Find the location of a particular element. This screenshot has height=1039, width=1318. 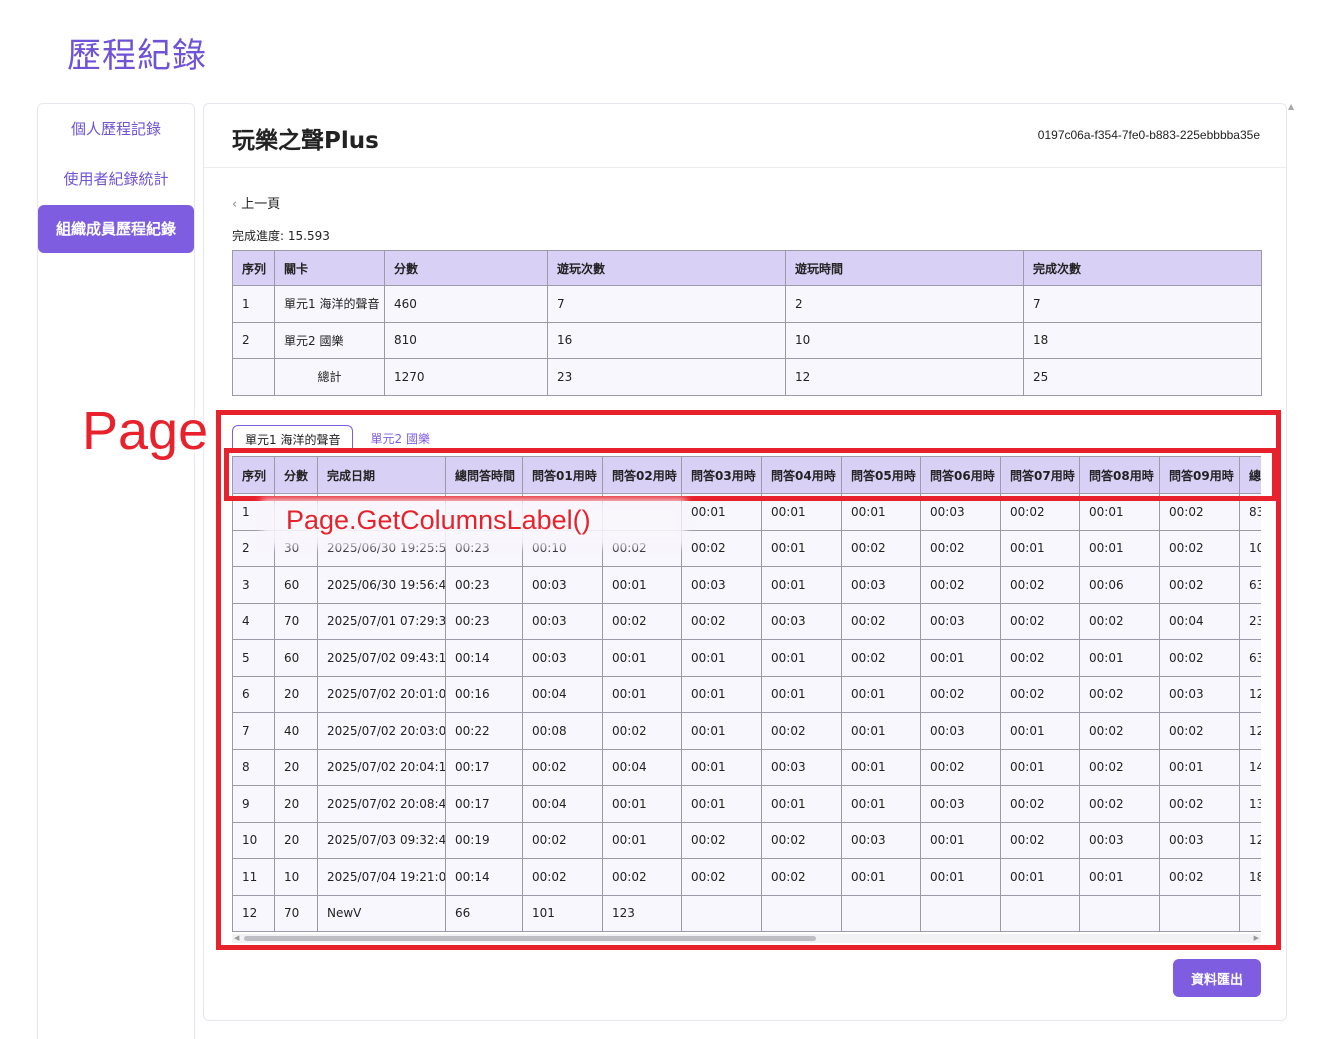

summary-cell: 1270 is located at coordinates (466, 377).